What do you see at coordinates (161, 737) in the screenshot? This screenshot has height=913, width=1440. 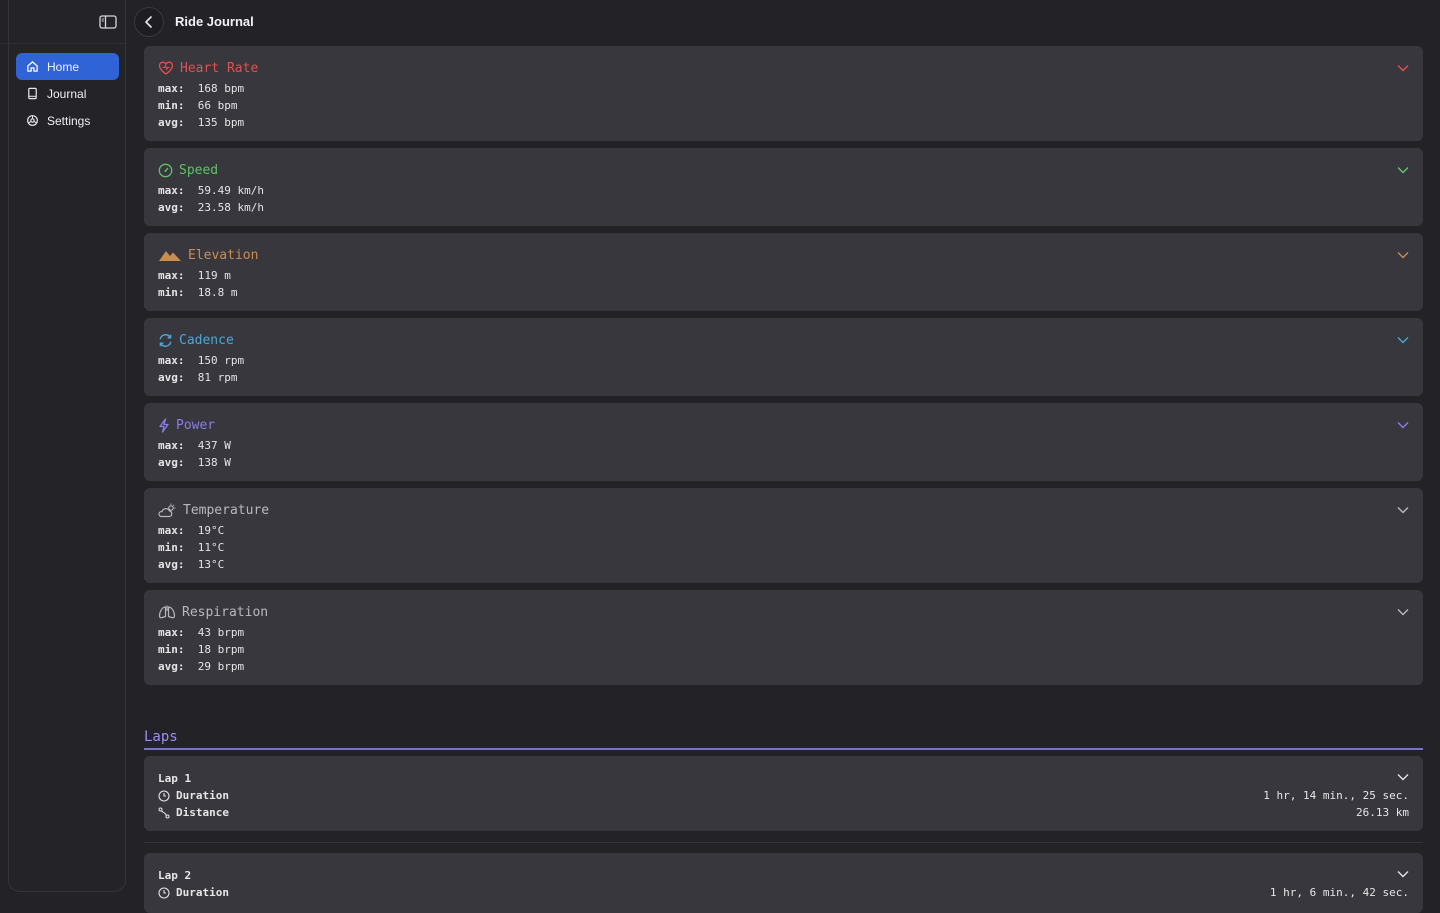 I see `laps-title: Laps` at bounding box center [161, 737].